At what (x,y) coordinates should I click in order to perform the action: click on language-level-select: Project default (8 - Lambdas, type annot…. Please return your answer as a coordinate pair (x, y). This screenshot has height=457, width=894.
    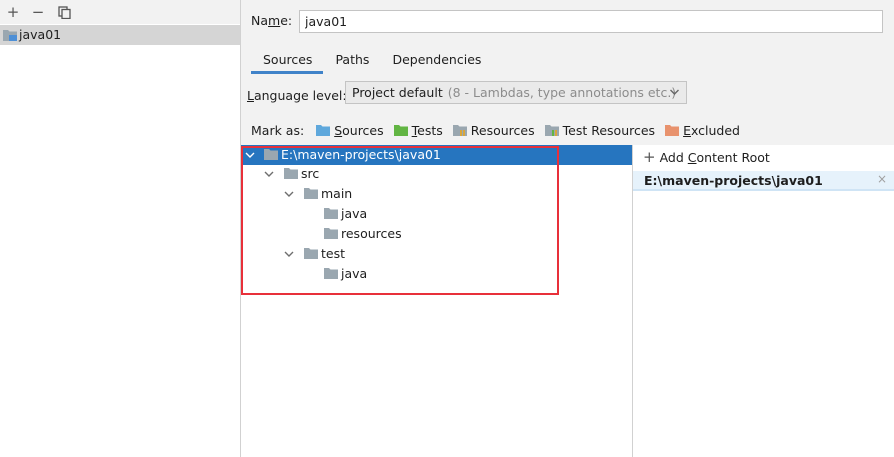
    Looking at the image, I should click on (516, 92).